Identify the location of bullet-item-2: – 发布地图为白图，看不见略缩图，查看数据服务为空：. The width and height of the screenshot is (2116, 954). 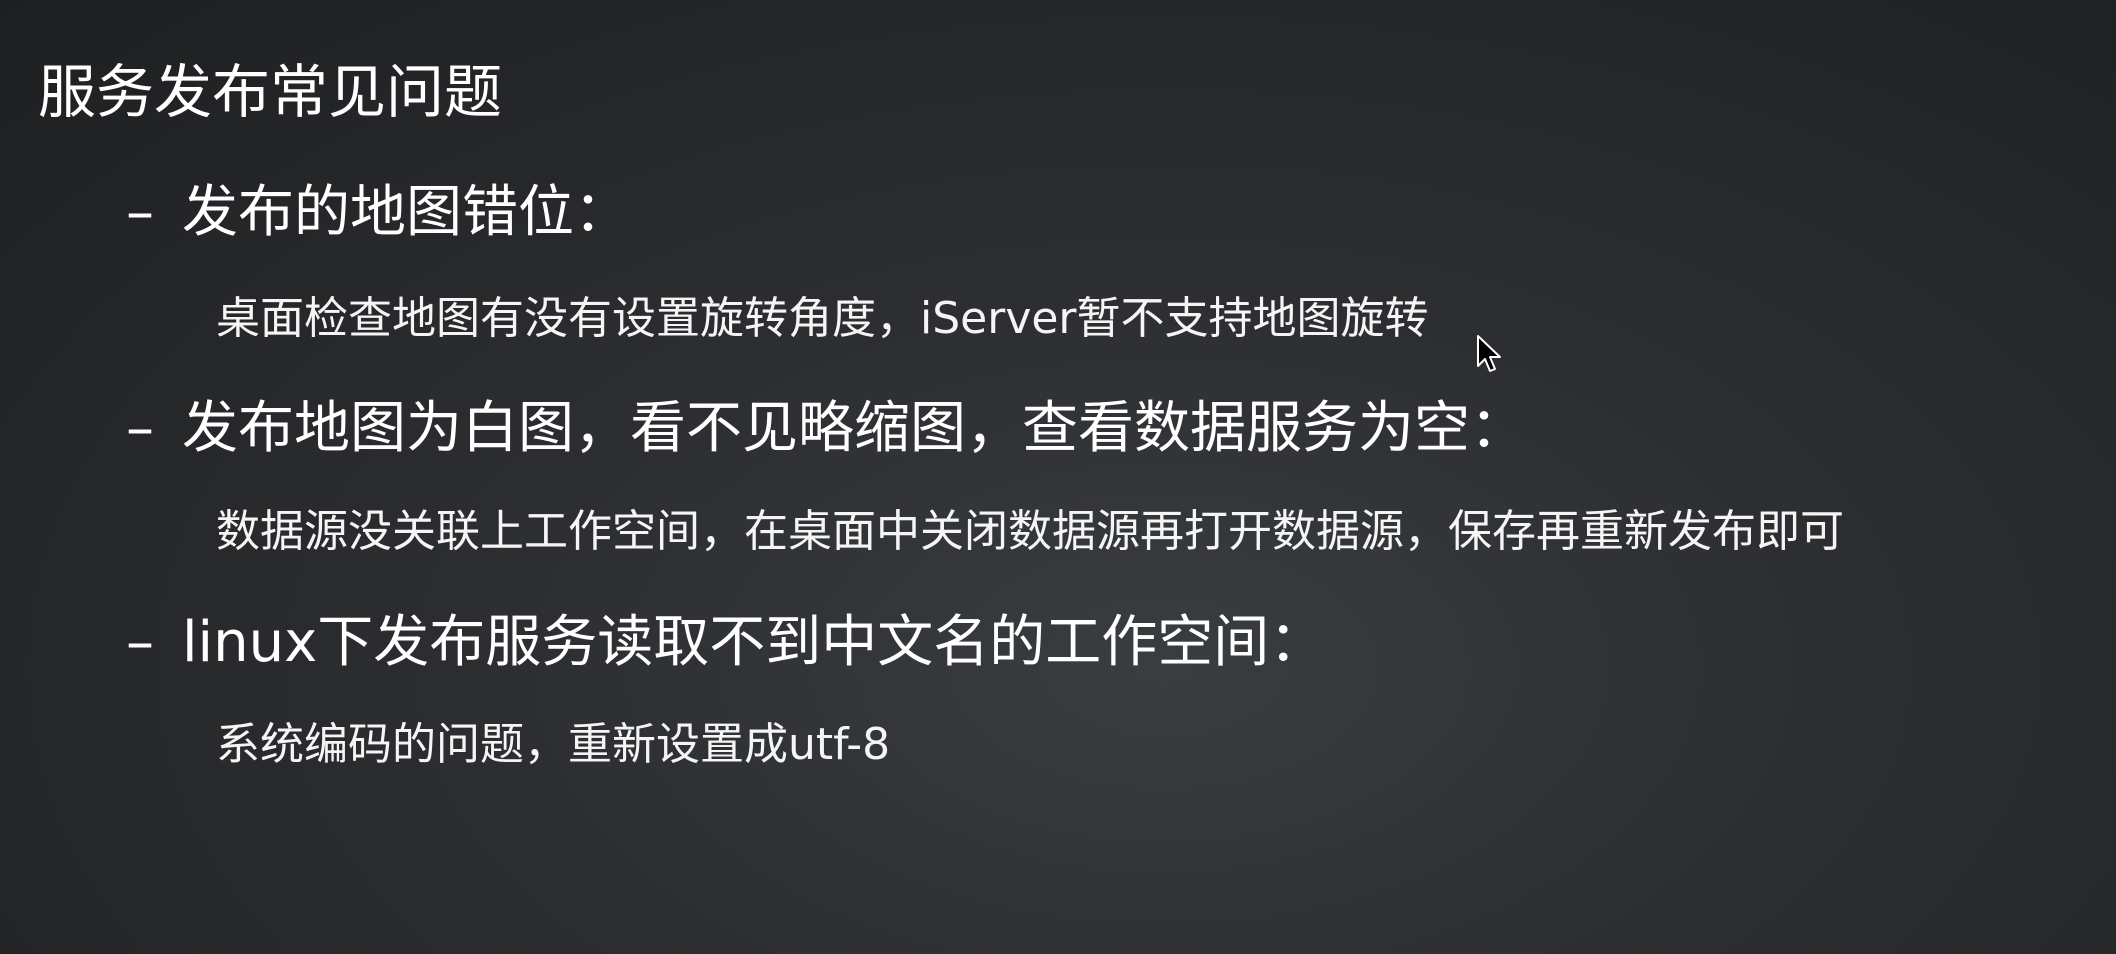
(826, 429).